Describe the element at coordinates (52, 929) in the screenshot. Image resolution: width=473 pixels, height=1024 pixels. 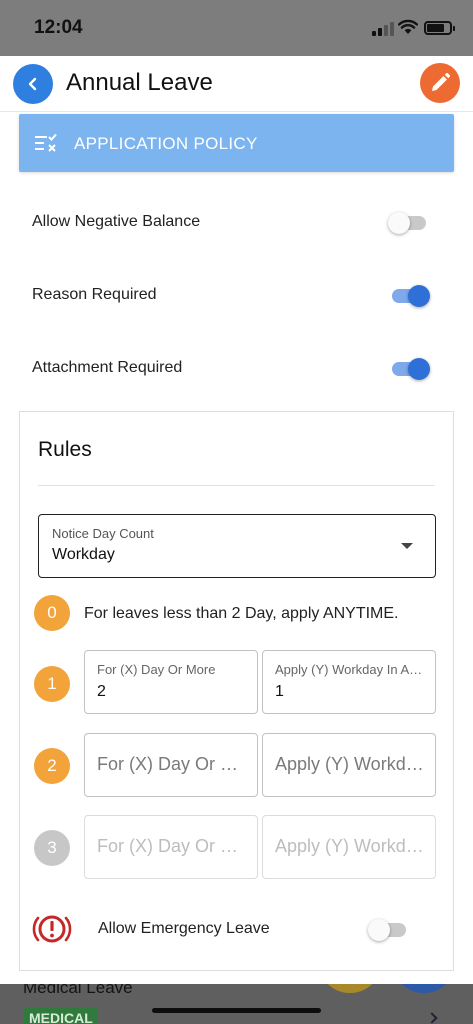
I see `alert-circle-icon` at that location.